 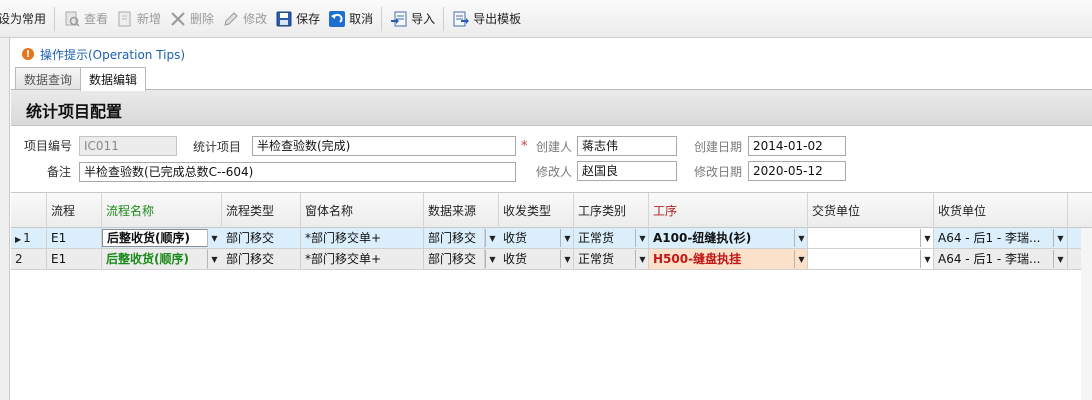 I want to click on col-deliver-unit: 交货单位, so click(x=871, y=211).